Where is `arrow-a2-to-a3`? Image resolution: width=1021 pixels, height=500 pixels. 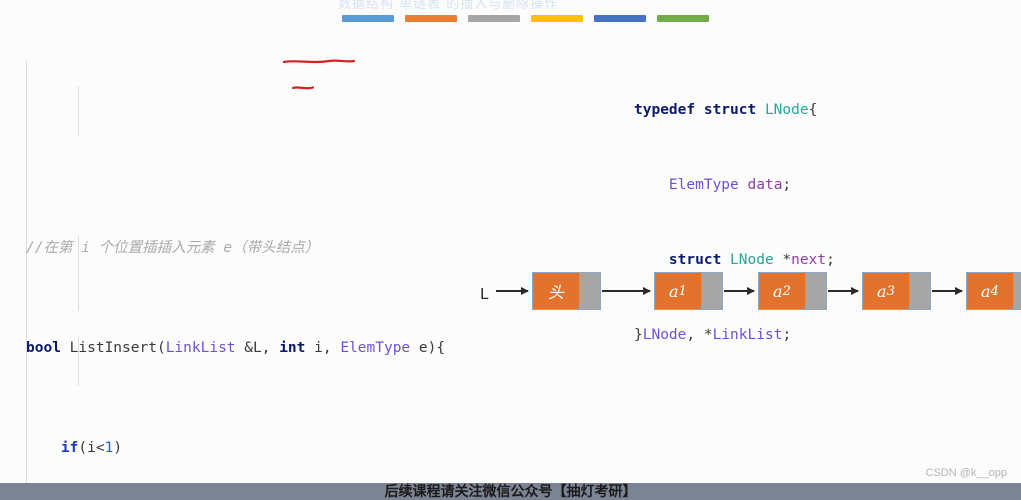 arrow-a2-to-a3 is located at coordinates (843, 290).